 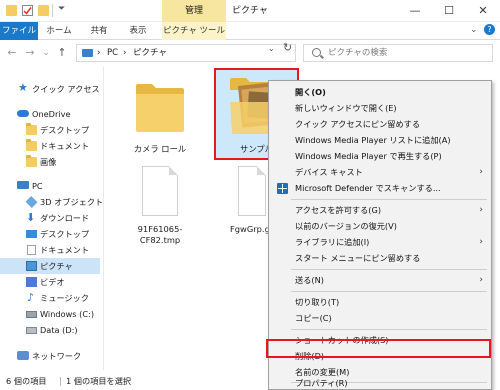 What do you see at coordinates (380, 242) in the screenshot?
I see `menu-item-include-library: ライブラリに追加(I) ›` at bounding box center [380, 242].